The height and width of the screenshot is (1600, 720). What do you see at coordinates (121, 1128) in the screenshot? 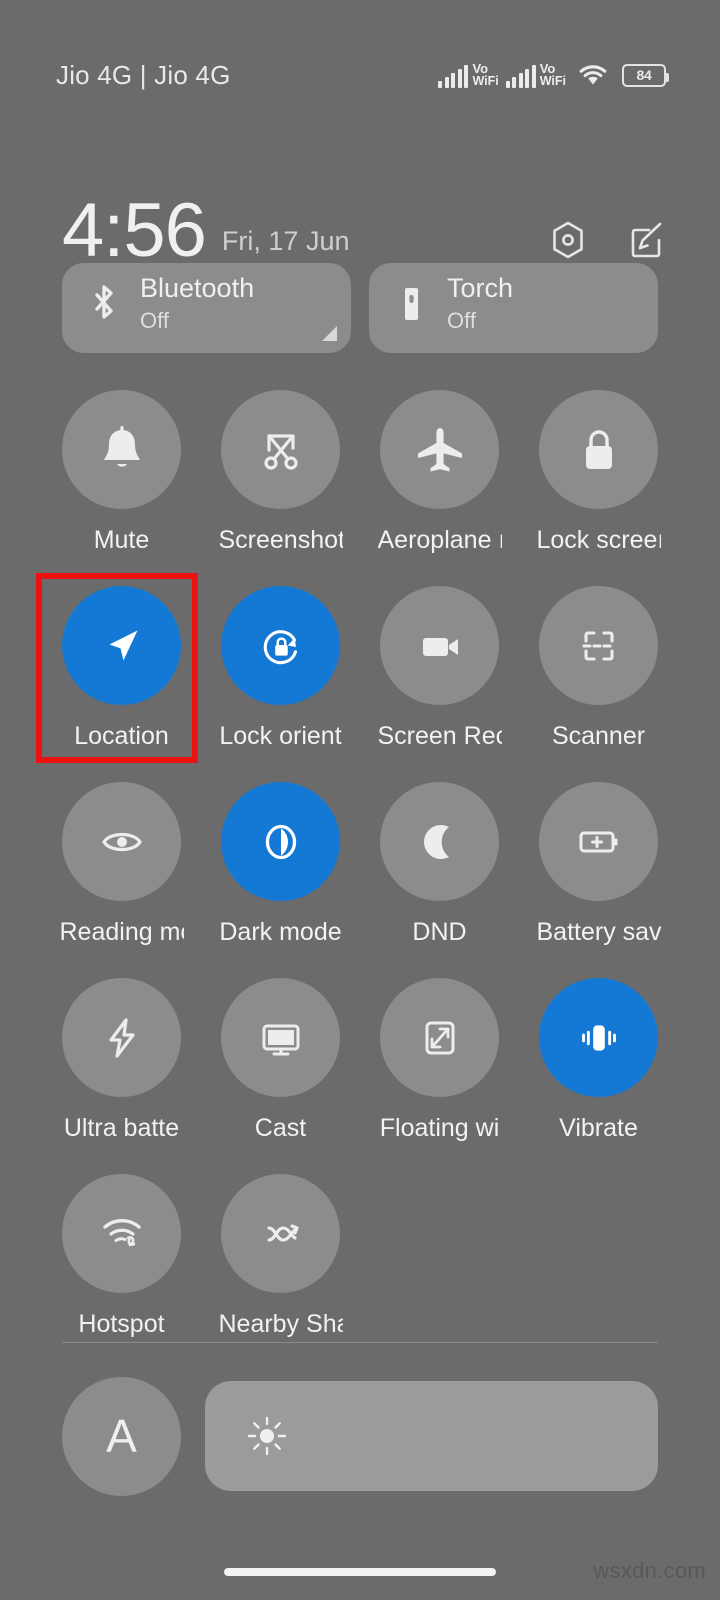
I see `tile-ultra-battery-label: Ultra batte` at bounding box center [121, 1128].